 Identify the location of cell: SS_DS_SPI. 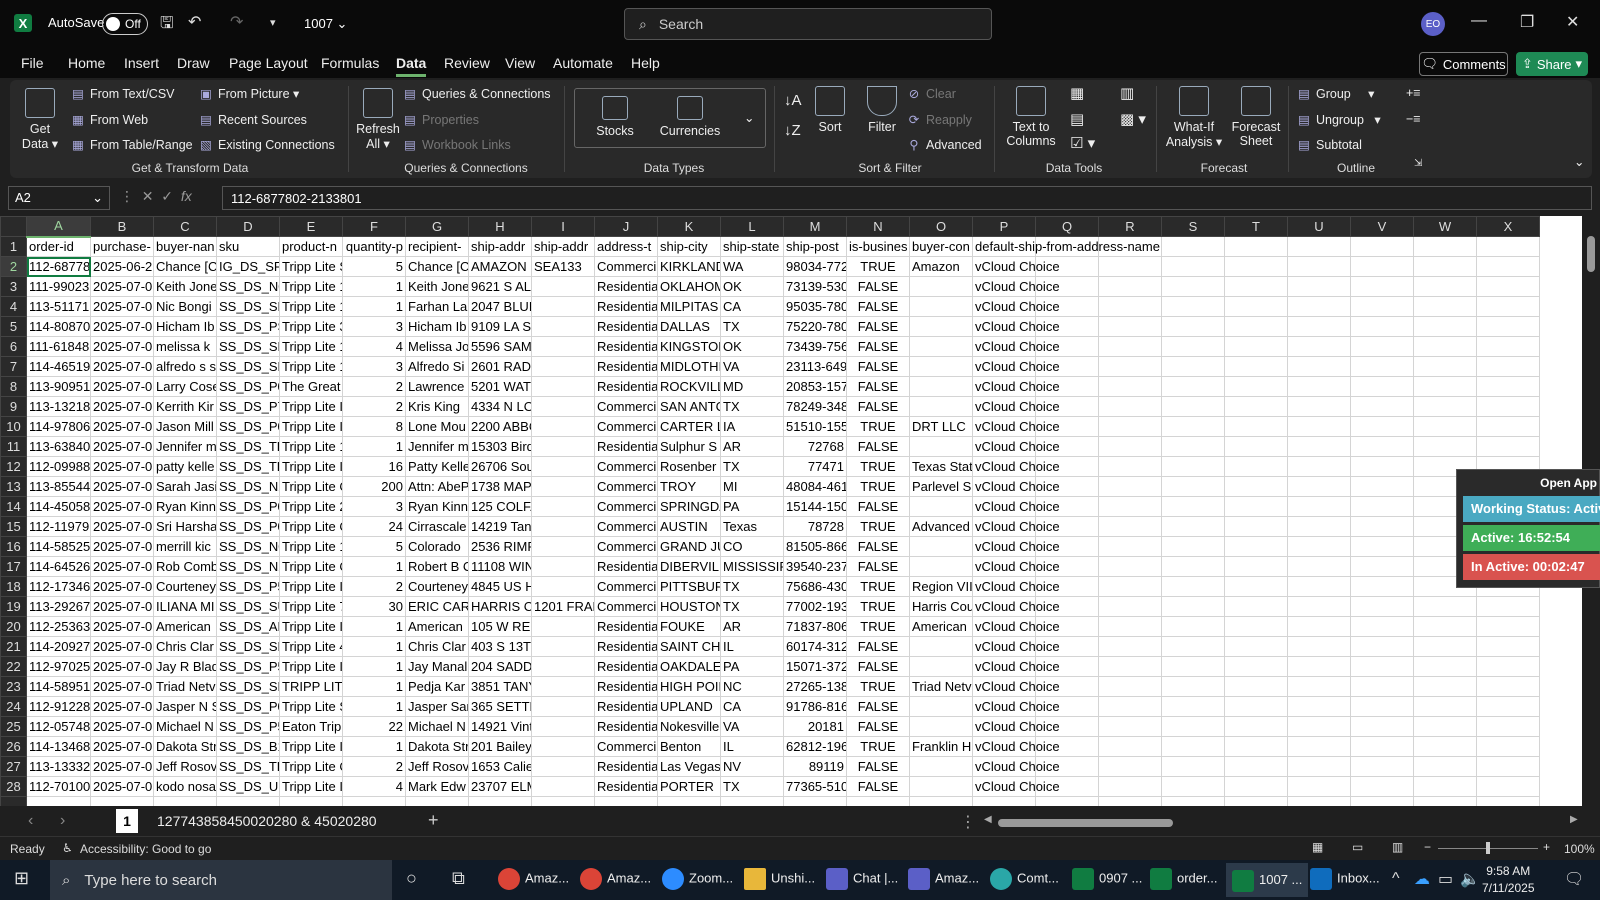
(248, 346).